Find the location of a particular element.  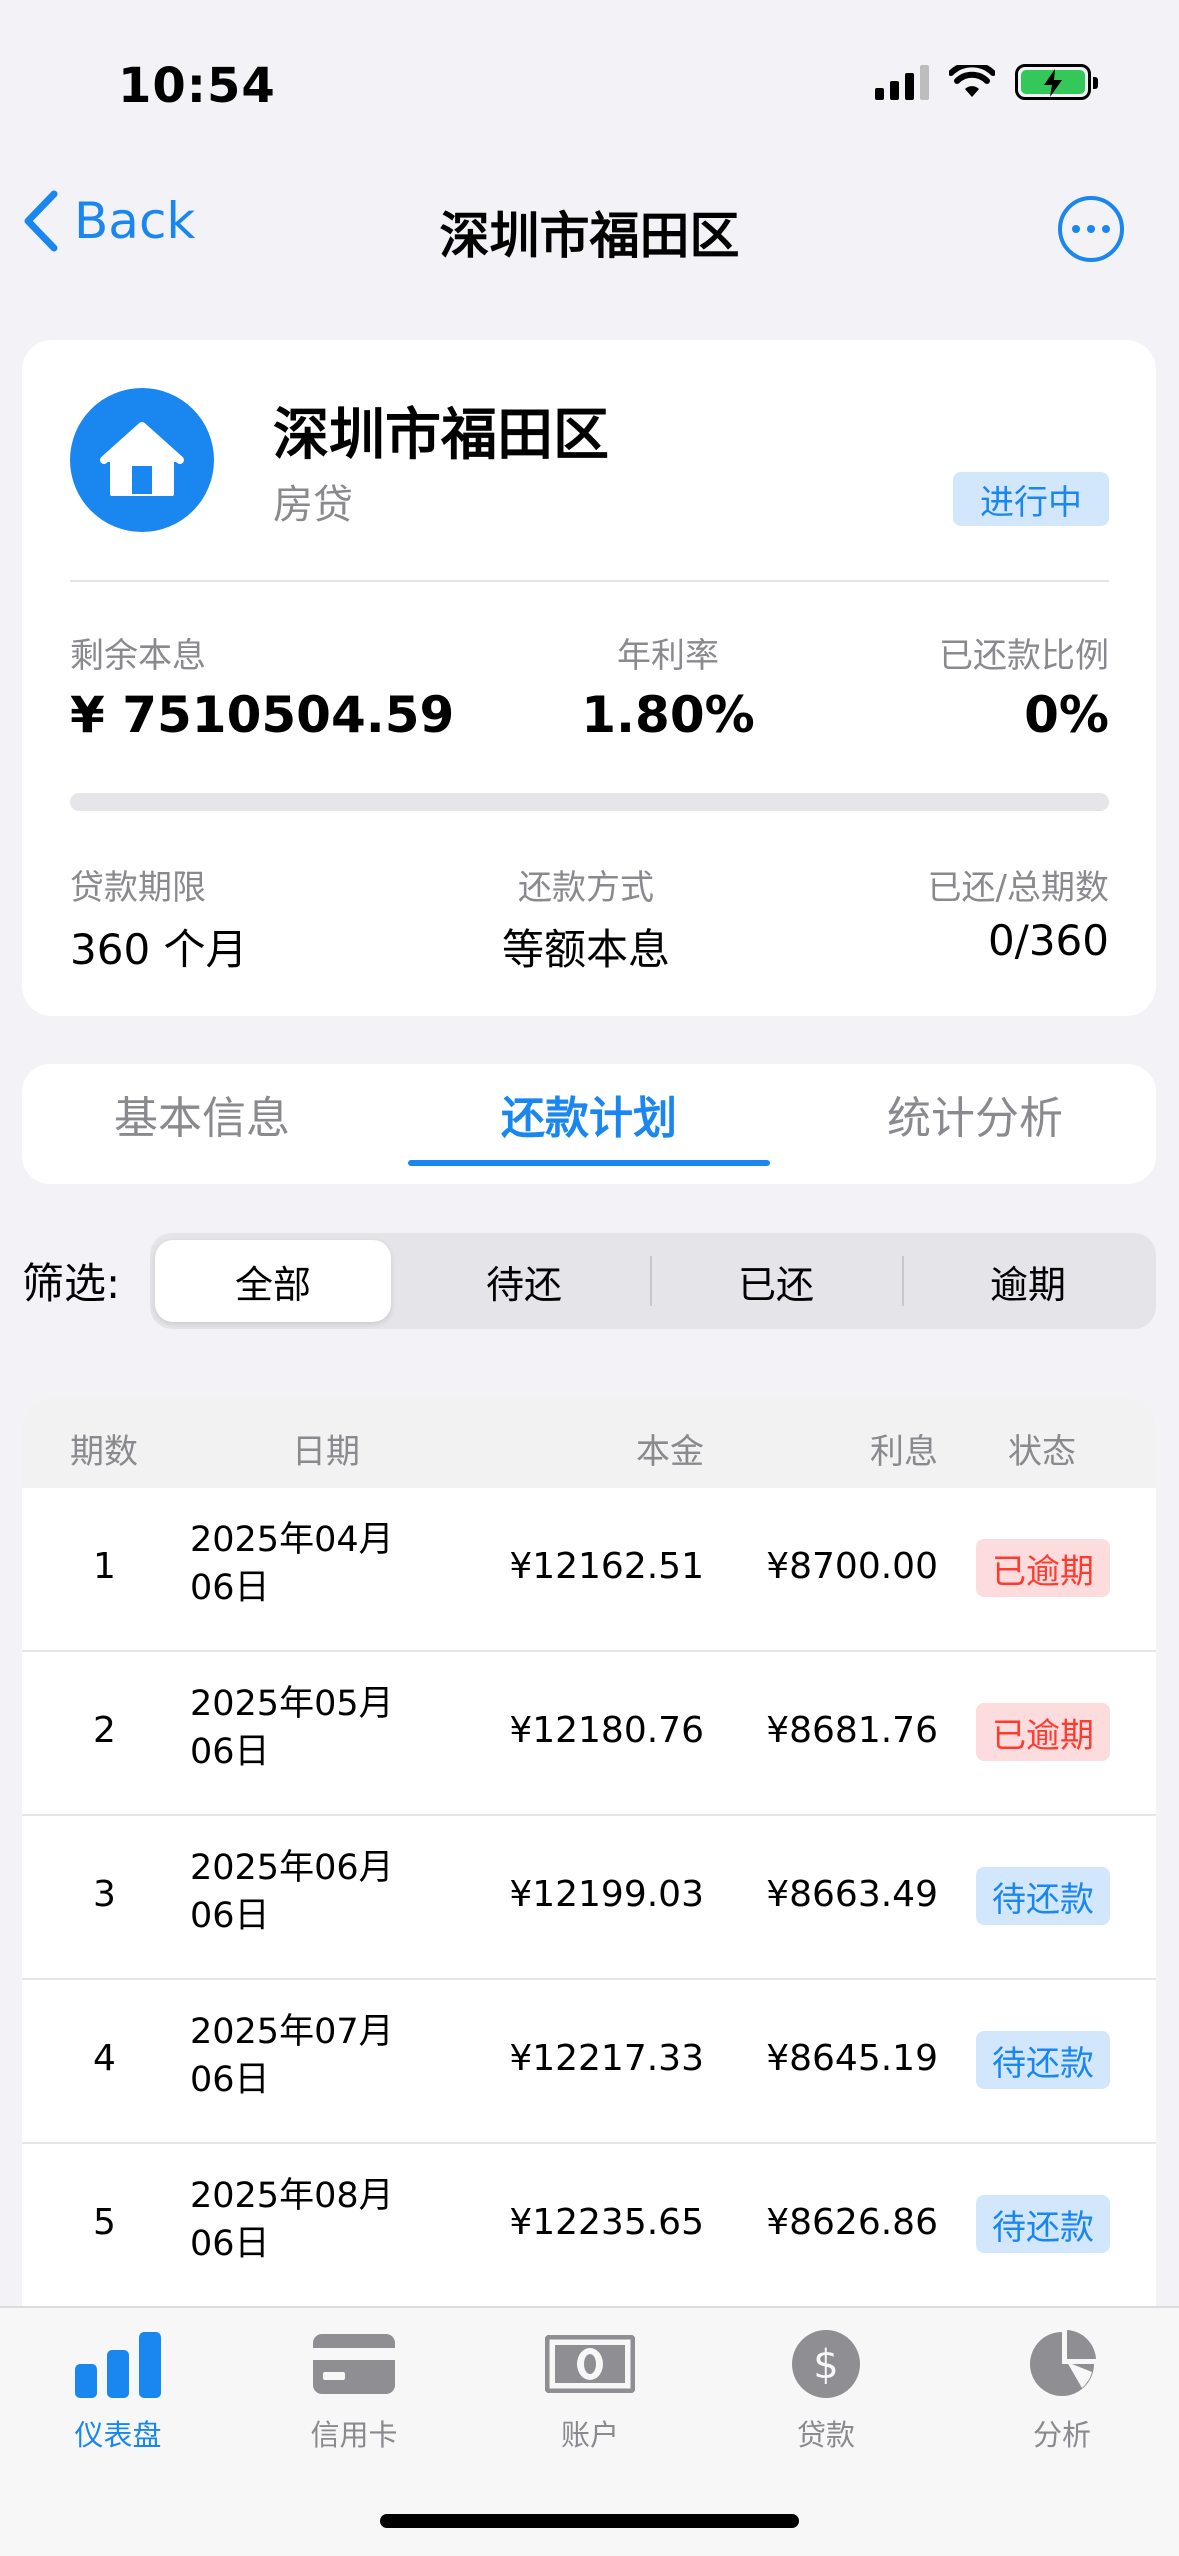

interest-amount: ¥8626.86 is located at coordinates (852, 2222).